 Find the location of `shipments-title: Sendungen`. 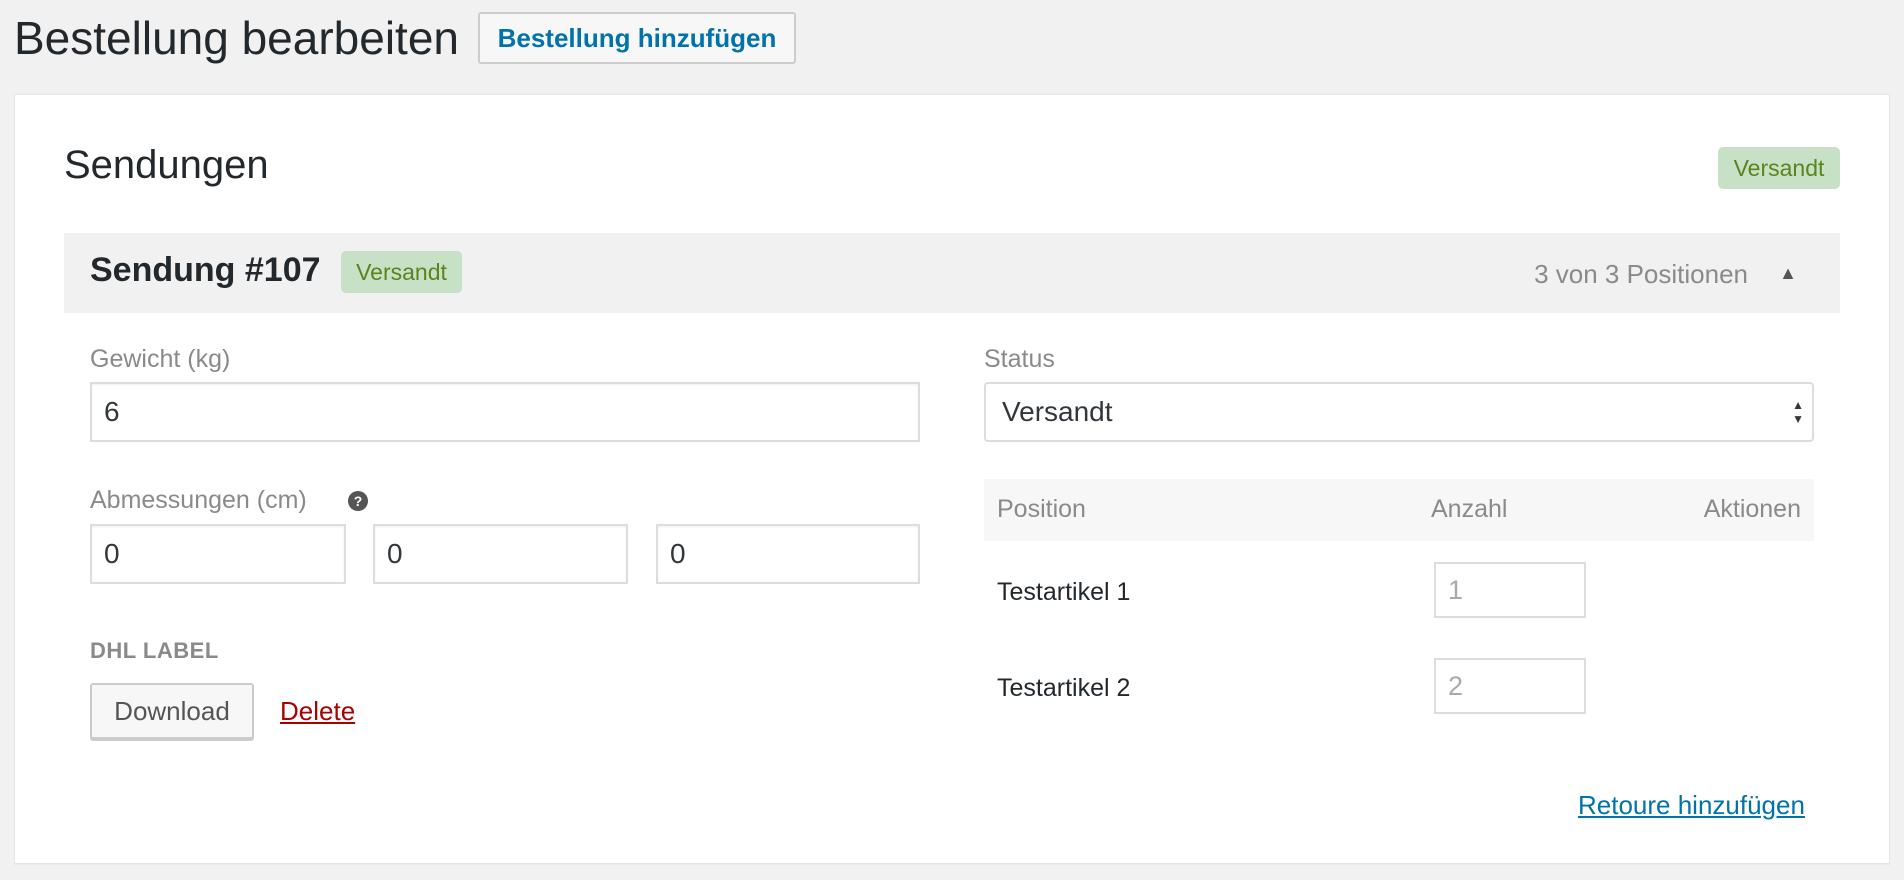

shipments-title: Sendungen is located at coordinates (166, 165).